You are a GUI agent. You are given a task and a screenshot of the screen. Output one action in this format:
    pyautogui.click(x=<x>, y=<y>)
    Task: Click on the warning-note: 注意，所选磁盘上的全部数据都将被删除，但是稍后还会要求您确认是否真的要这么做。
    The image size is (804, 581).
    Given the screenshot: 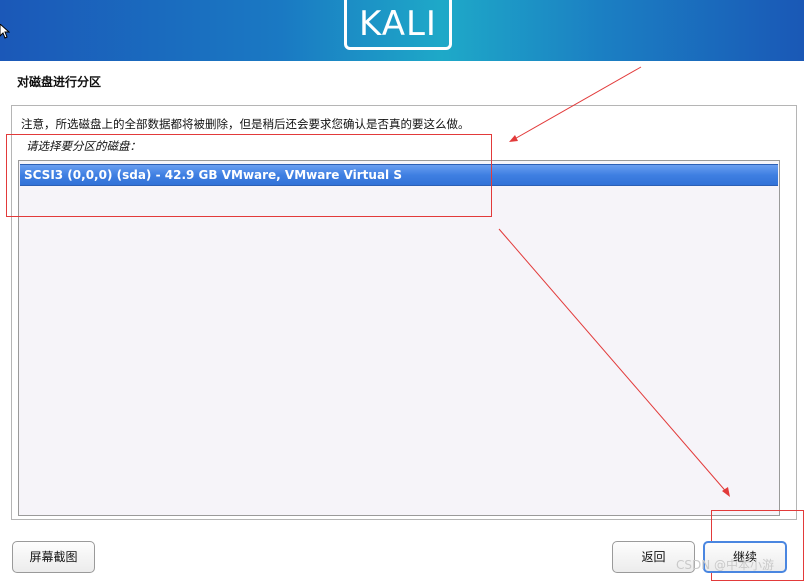 What is the action you would take?
    pyautogui.click(x=245, y=124)
    